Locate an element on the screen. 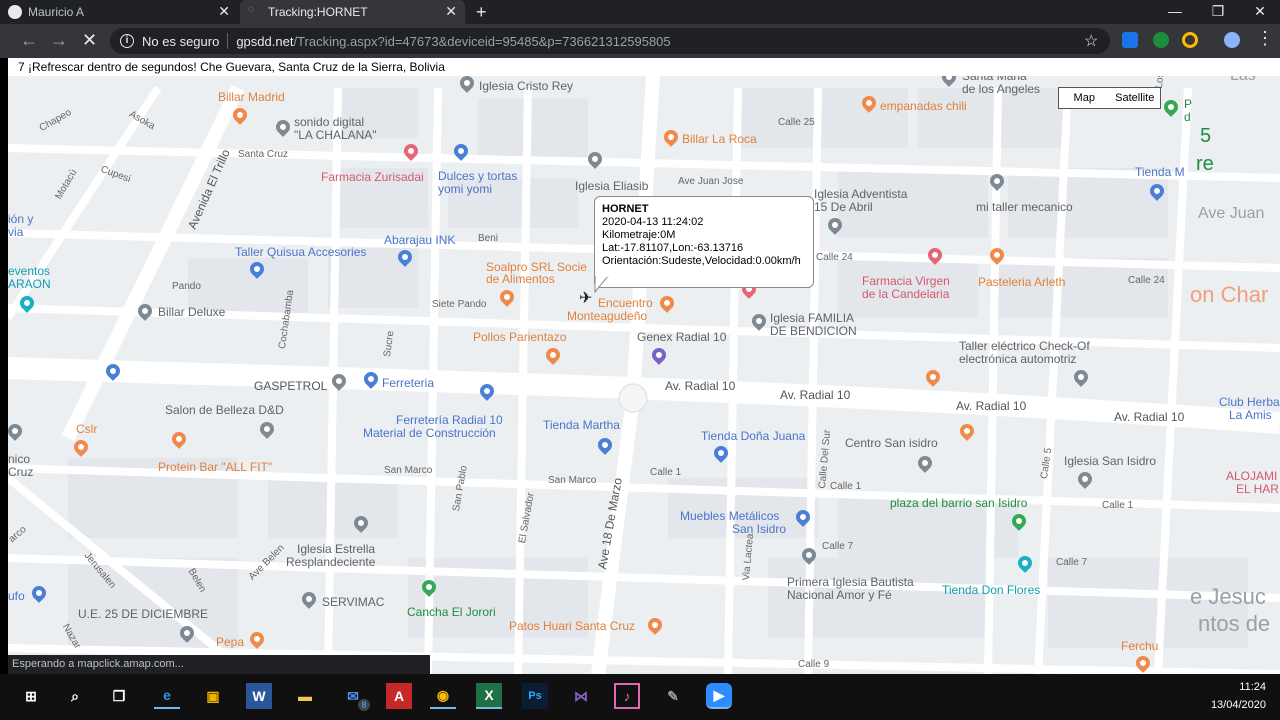 The height and width of the screenshot is (720, 1280). map-label: Pepa is located at coordinates (230, 642).